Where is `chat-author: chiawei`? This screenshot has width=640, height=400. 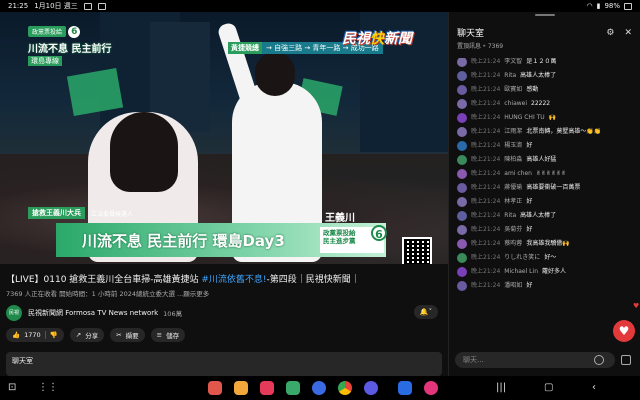 chat-author: chiawei is located at coordinates (515, 104).